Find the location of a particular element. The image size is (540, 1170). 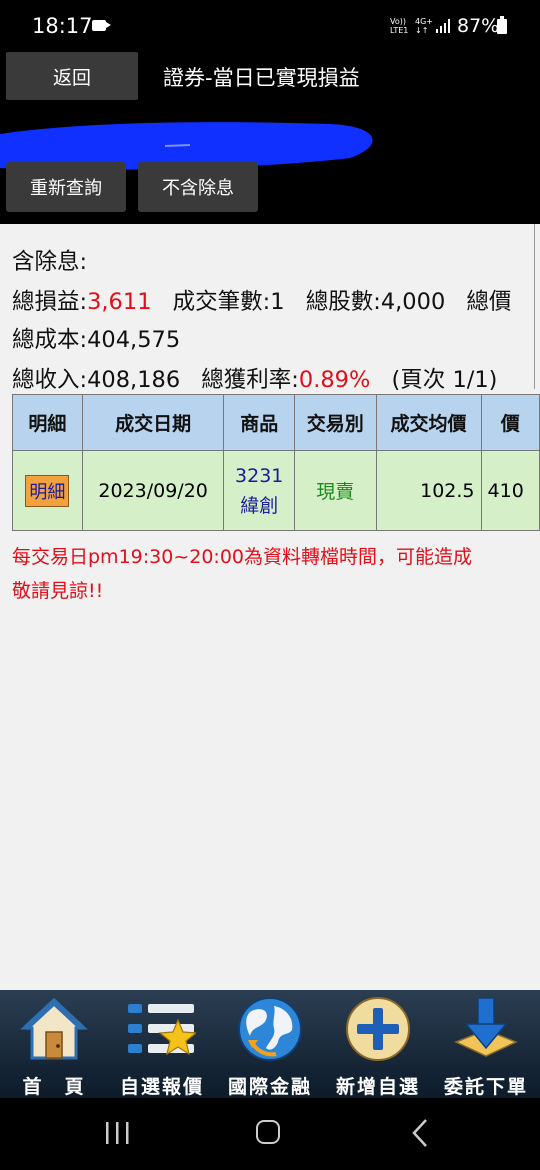

detail-button: 明細 is located at coordinates (47, 490).